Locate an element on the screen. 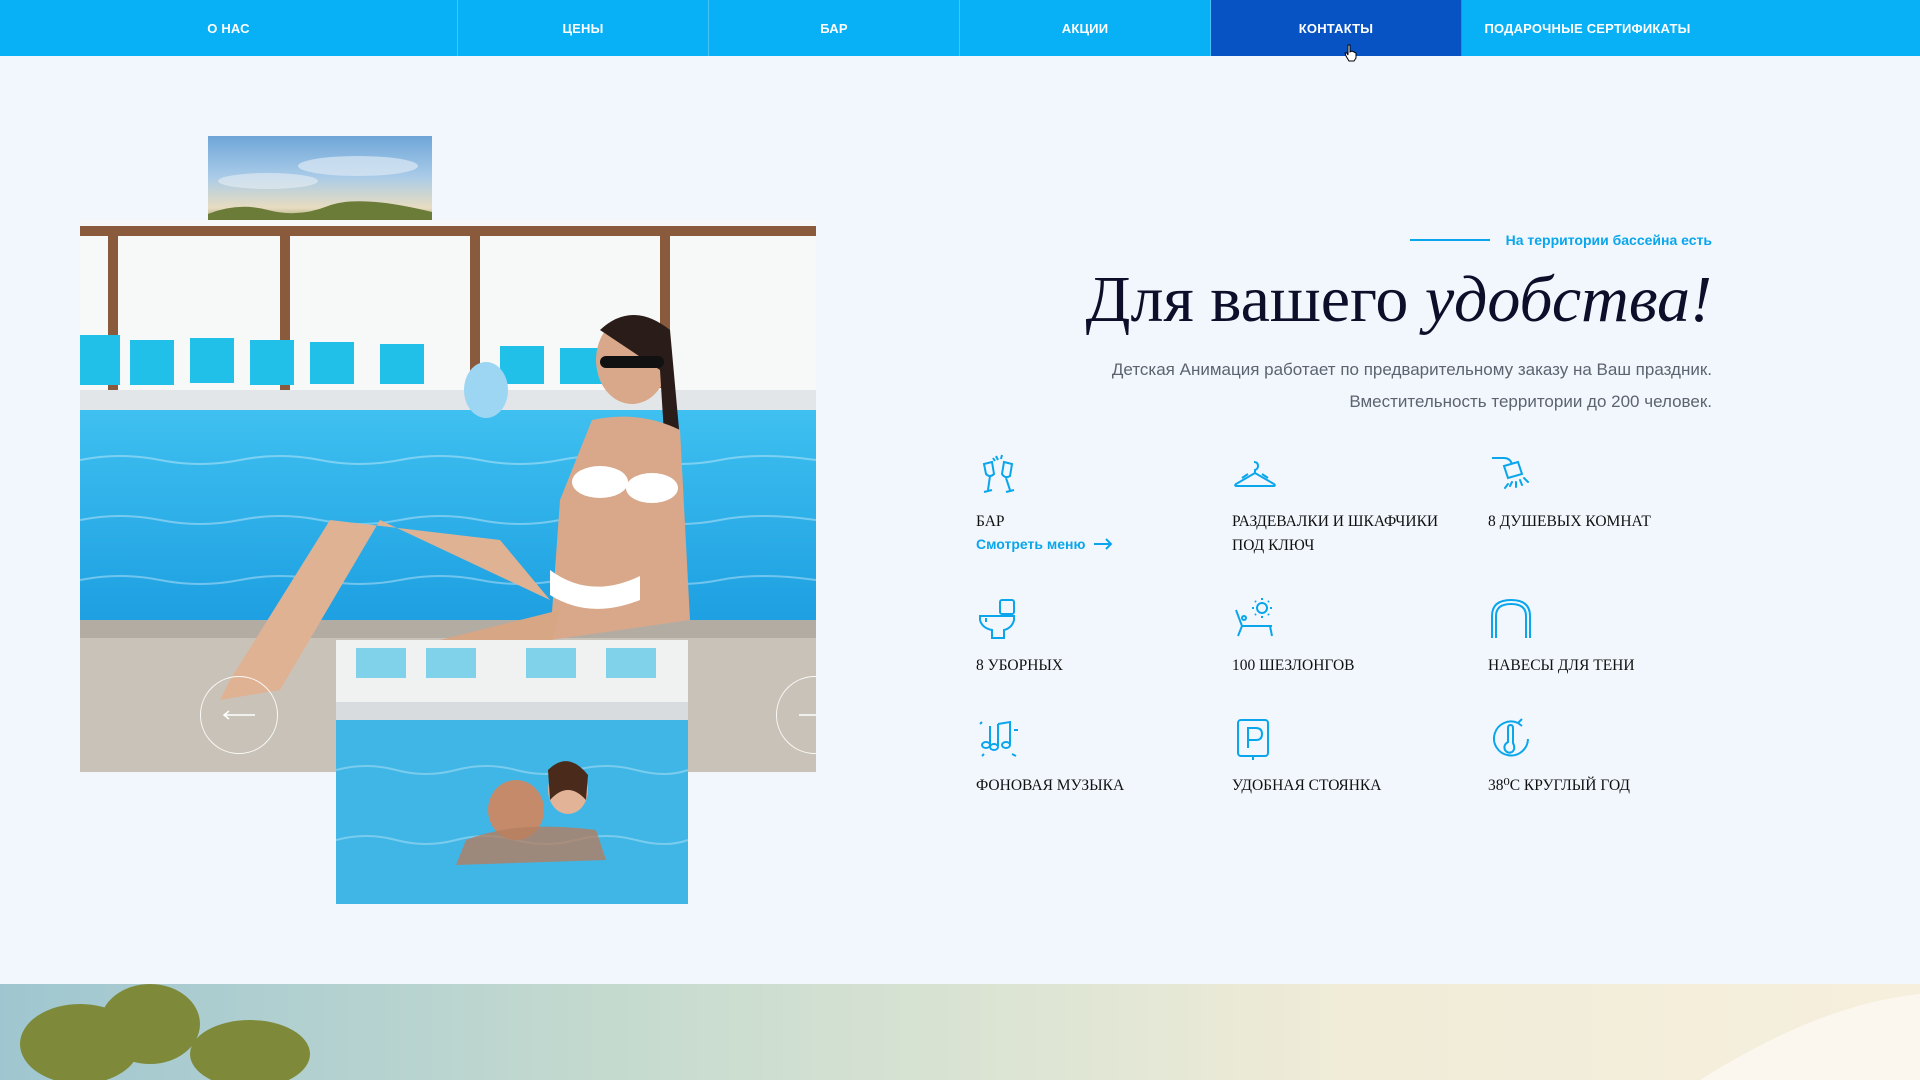 This screenshot has height=1080, width=1920. feature-showers: 8 ДУШЕВЫХ КОМНАТ is located at coordinates (1603, 493).